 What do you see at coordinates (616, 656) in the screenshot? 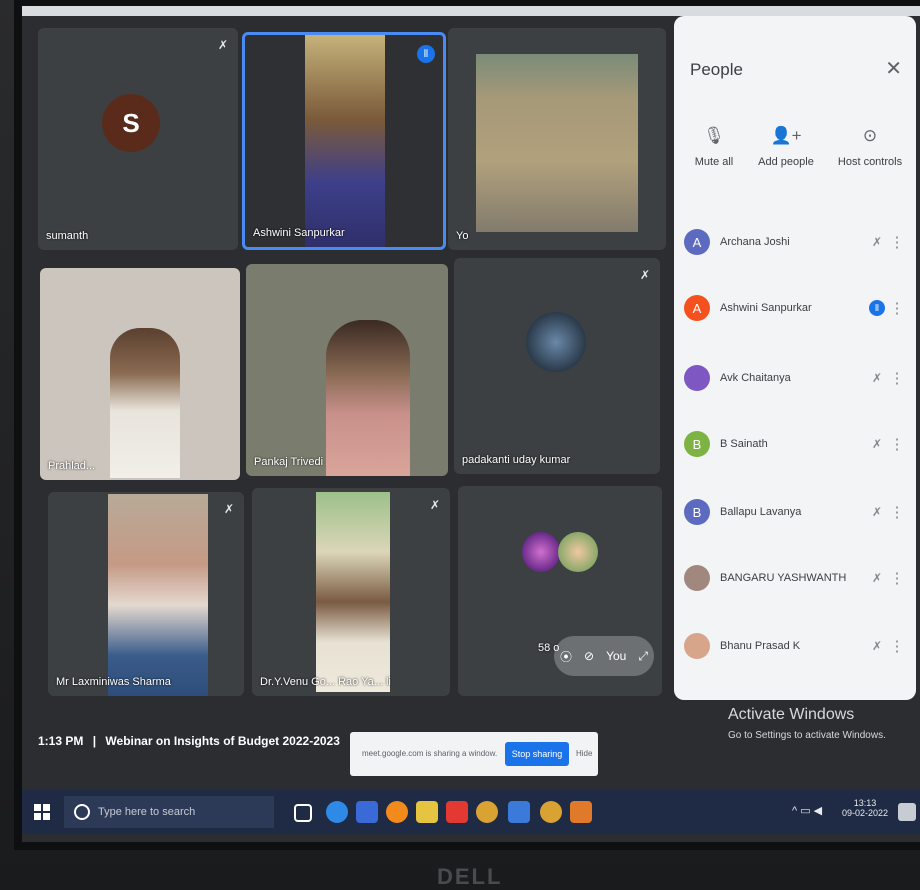
I see `you-label: You` at bounding box center [616, 656].